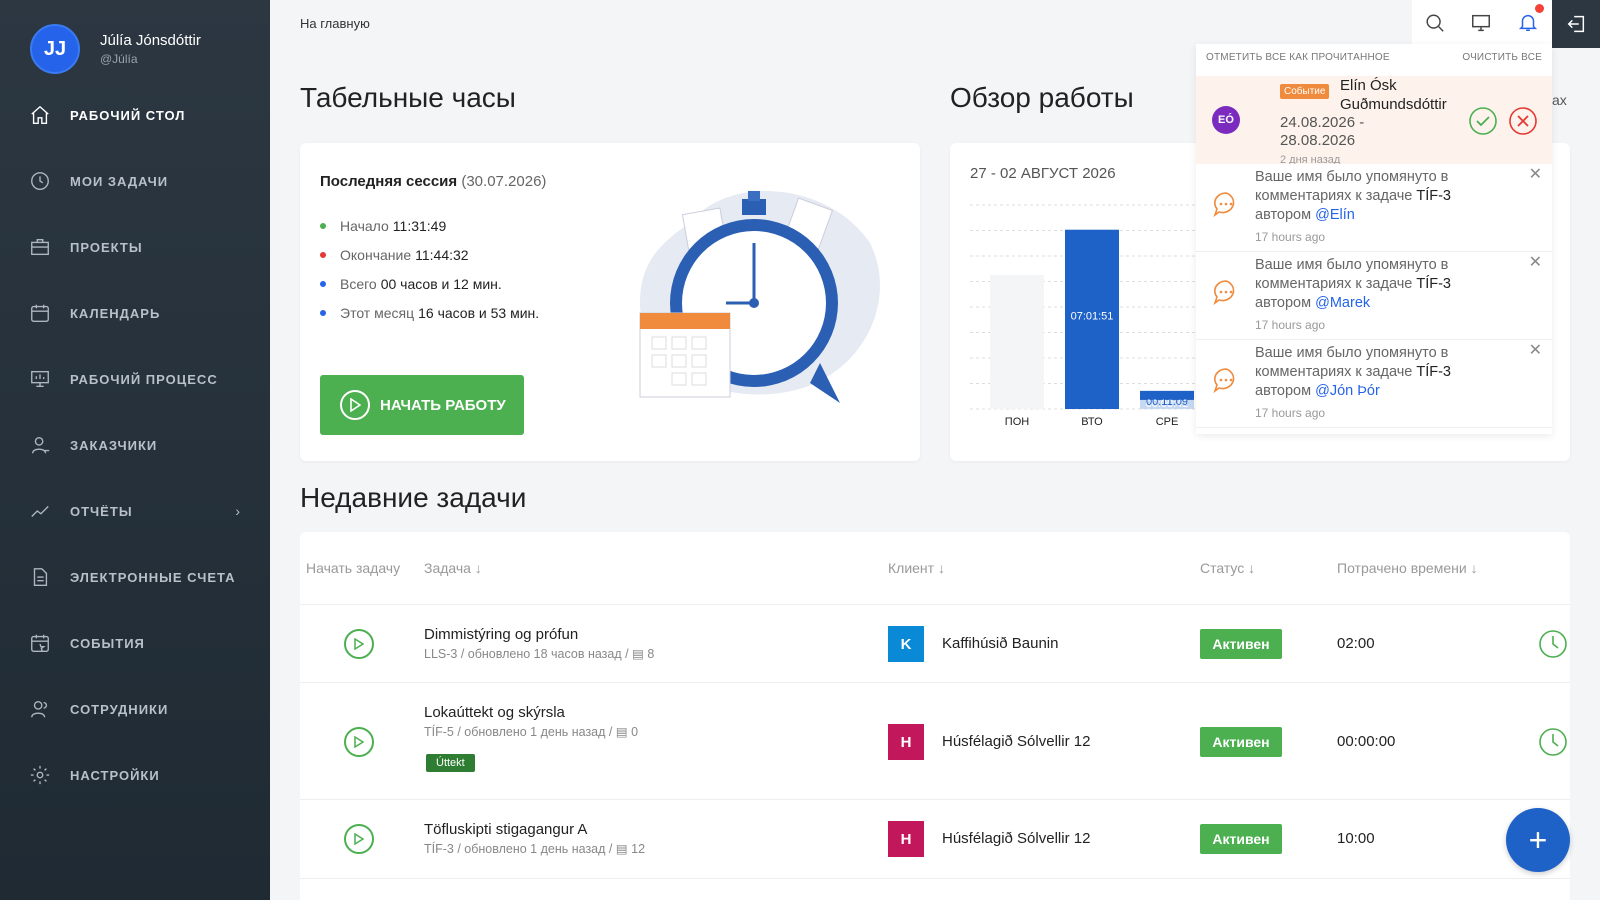 This screenshot has width=1600, height=900. Describe the element at coordinates (1559, 100) in the screenshot. I see `overview-heading-tail: ах` at that location.